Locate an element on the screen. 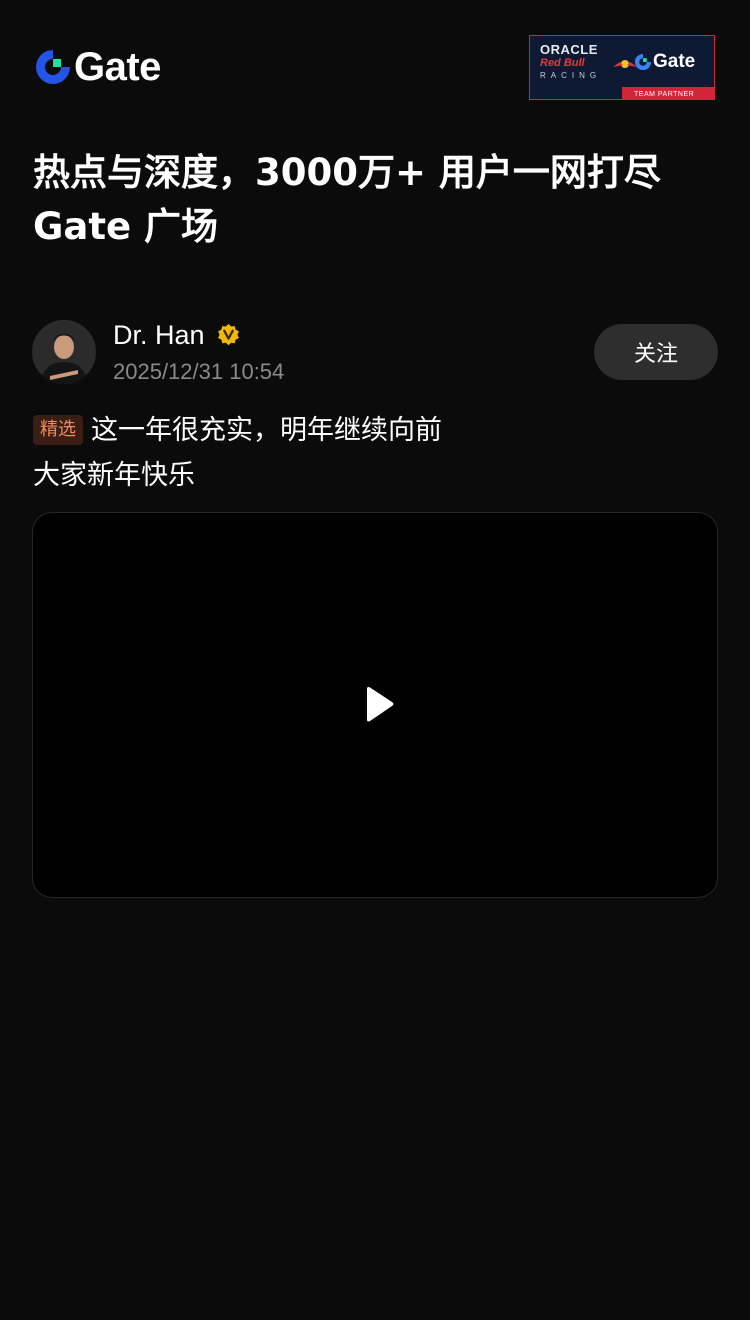 Image resolution: width=750 pixels, height=1320 pixels. post-text-line-1: 精选 这一年很充实，明年继续向前 is located at coordinates (378, 430).